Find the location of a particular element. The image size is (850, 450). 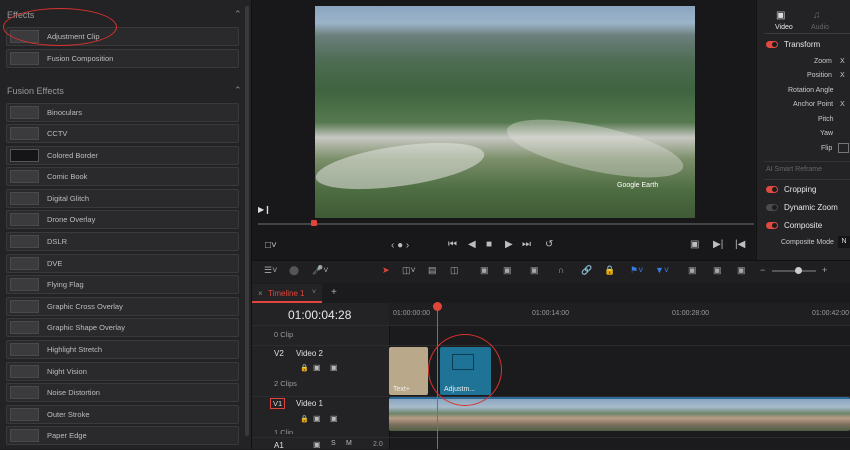

effect-item: Binoculars is located at coordinates (122, 112).